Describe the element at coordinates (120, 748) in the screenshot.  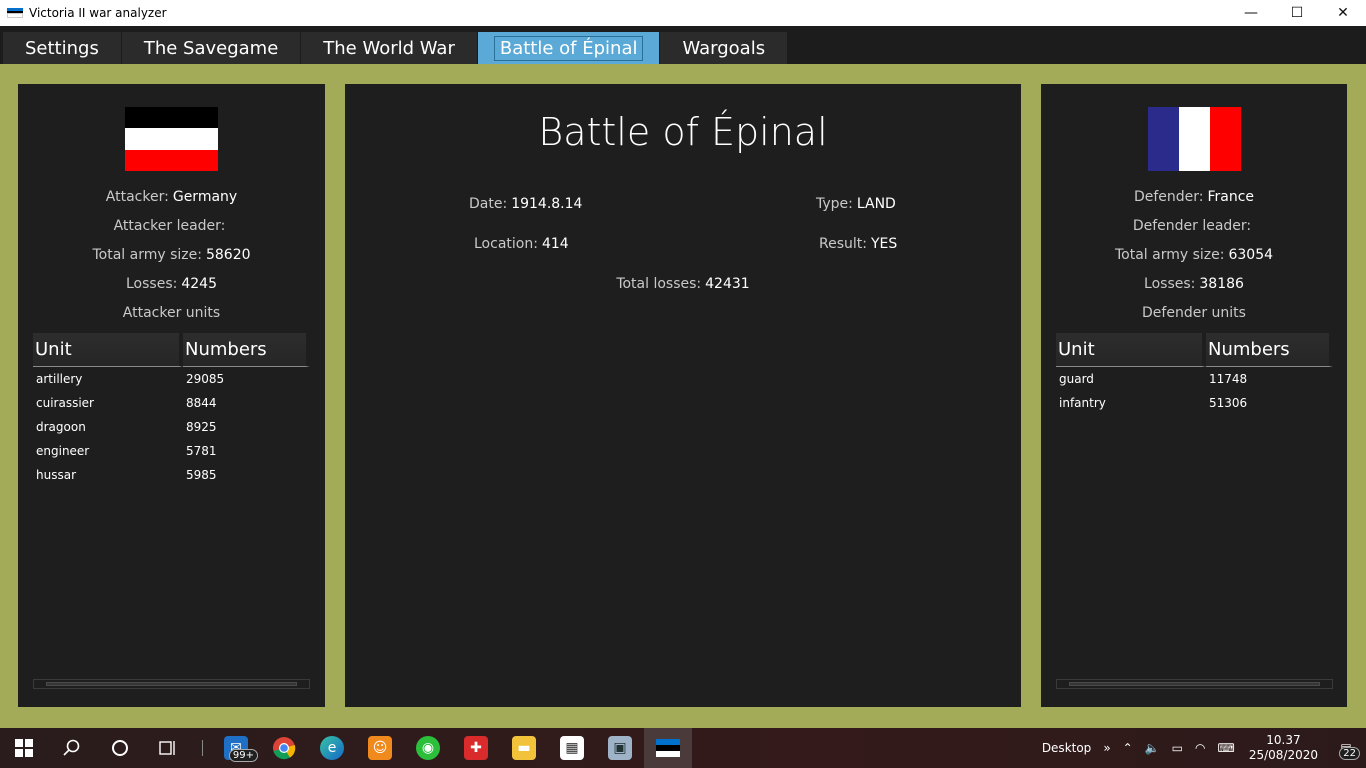
I see `cortana-button` at that location.